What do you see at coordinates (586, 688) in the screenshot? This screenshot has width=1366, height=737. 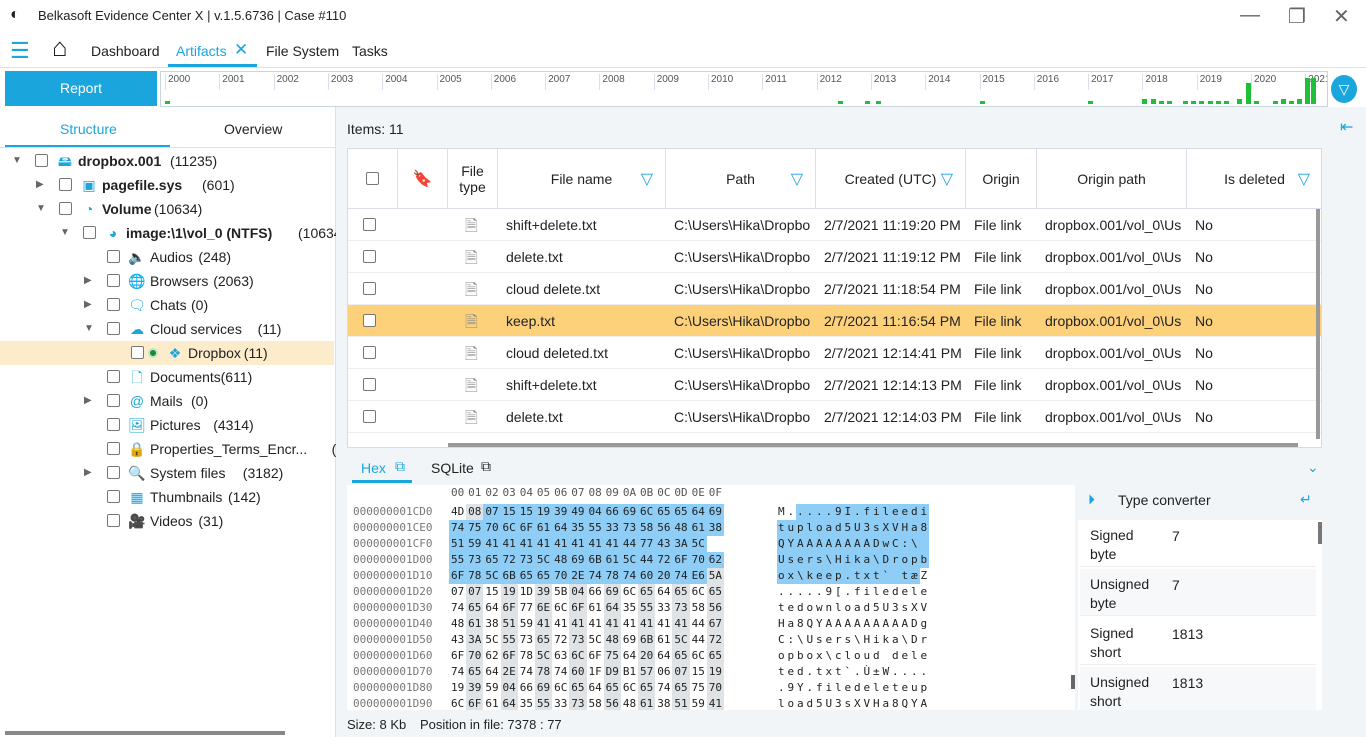 I see `hex-bytes: 19 39 59 04 66 69 6C 65 64 65 6C 65 74 65 75 70` at bounding box center [586, 688].